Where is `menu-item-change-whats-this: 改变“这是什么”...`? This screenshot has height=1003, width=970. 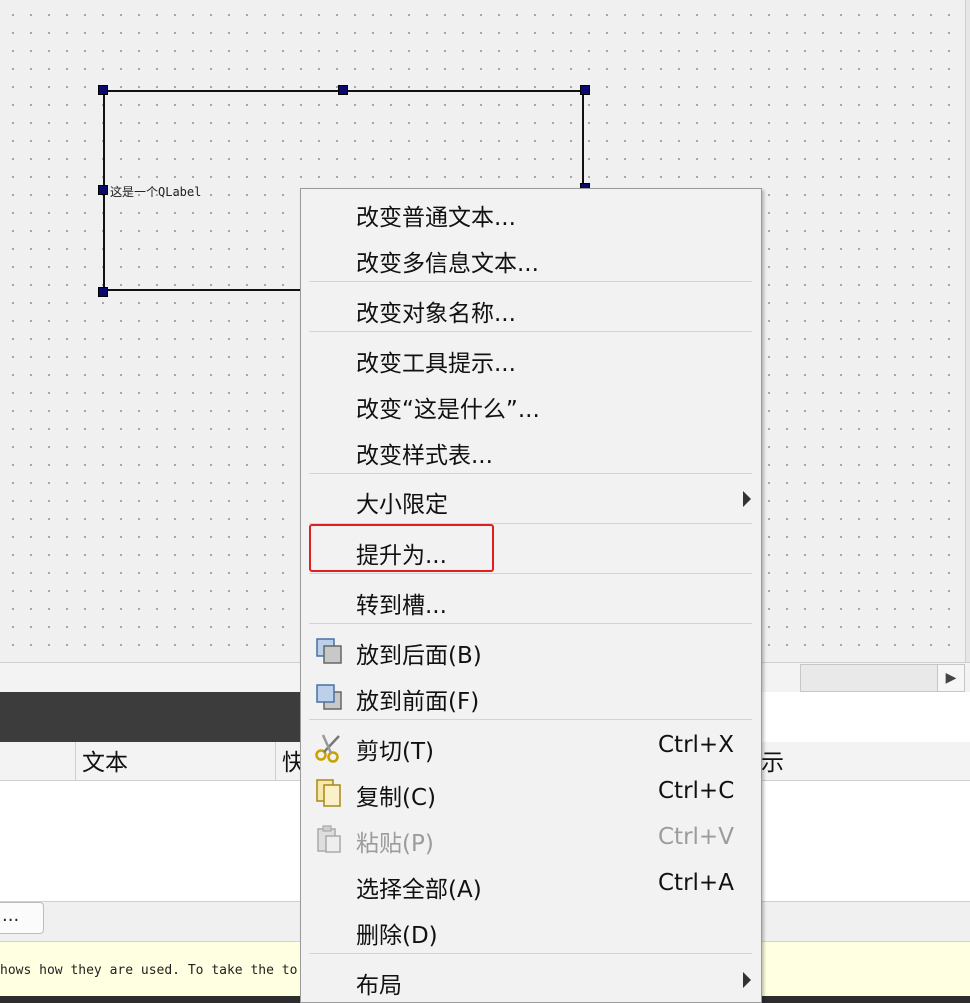 menu-item-change-whats-this: 改变“这是什么”... is located at coordinates (531, 405).